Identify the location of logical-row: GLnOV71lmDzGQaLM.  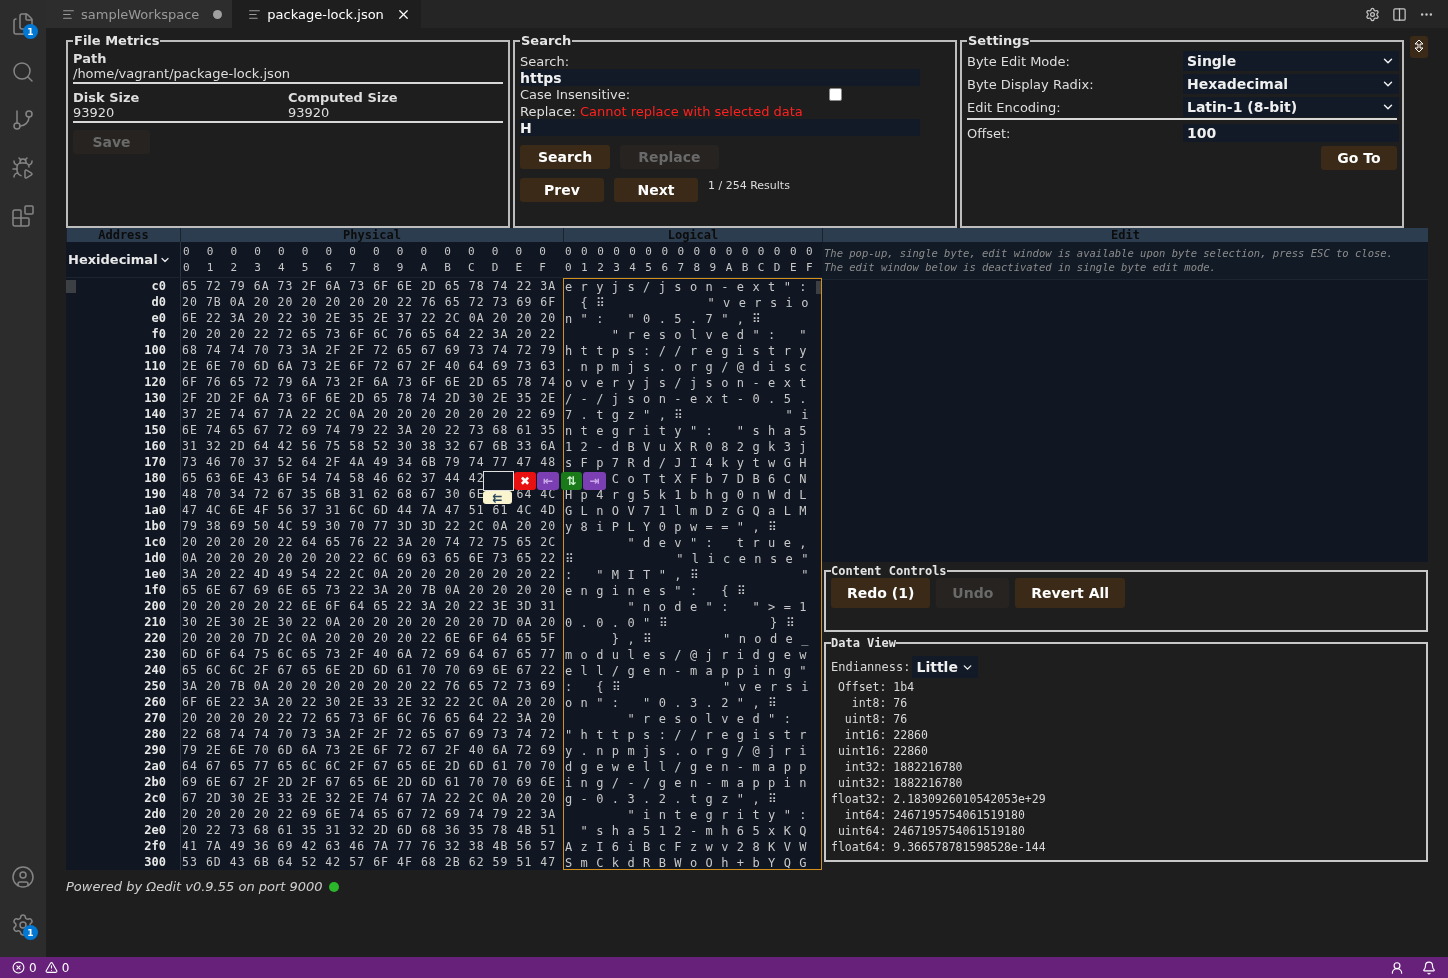
(690, 511).